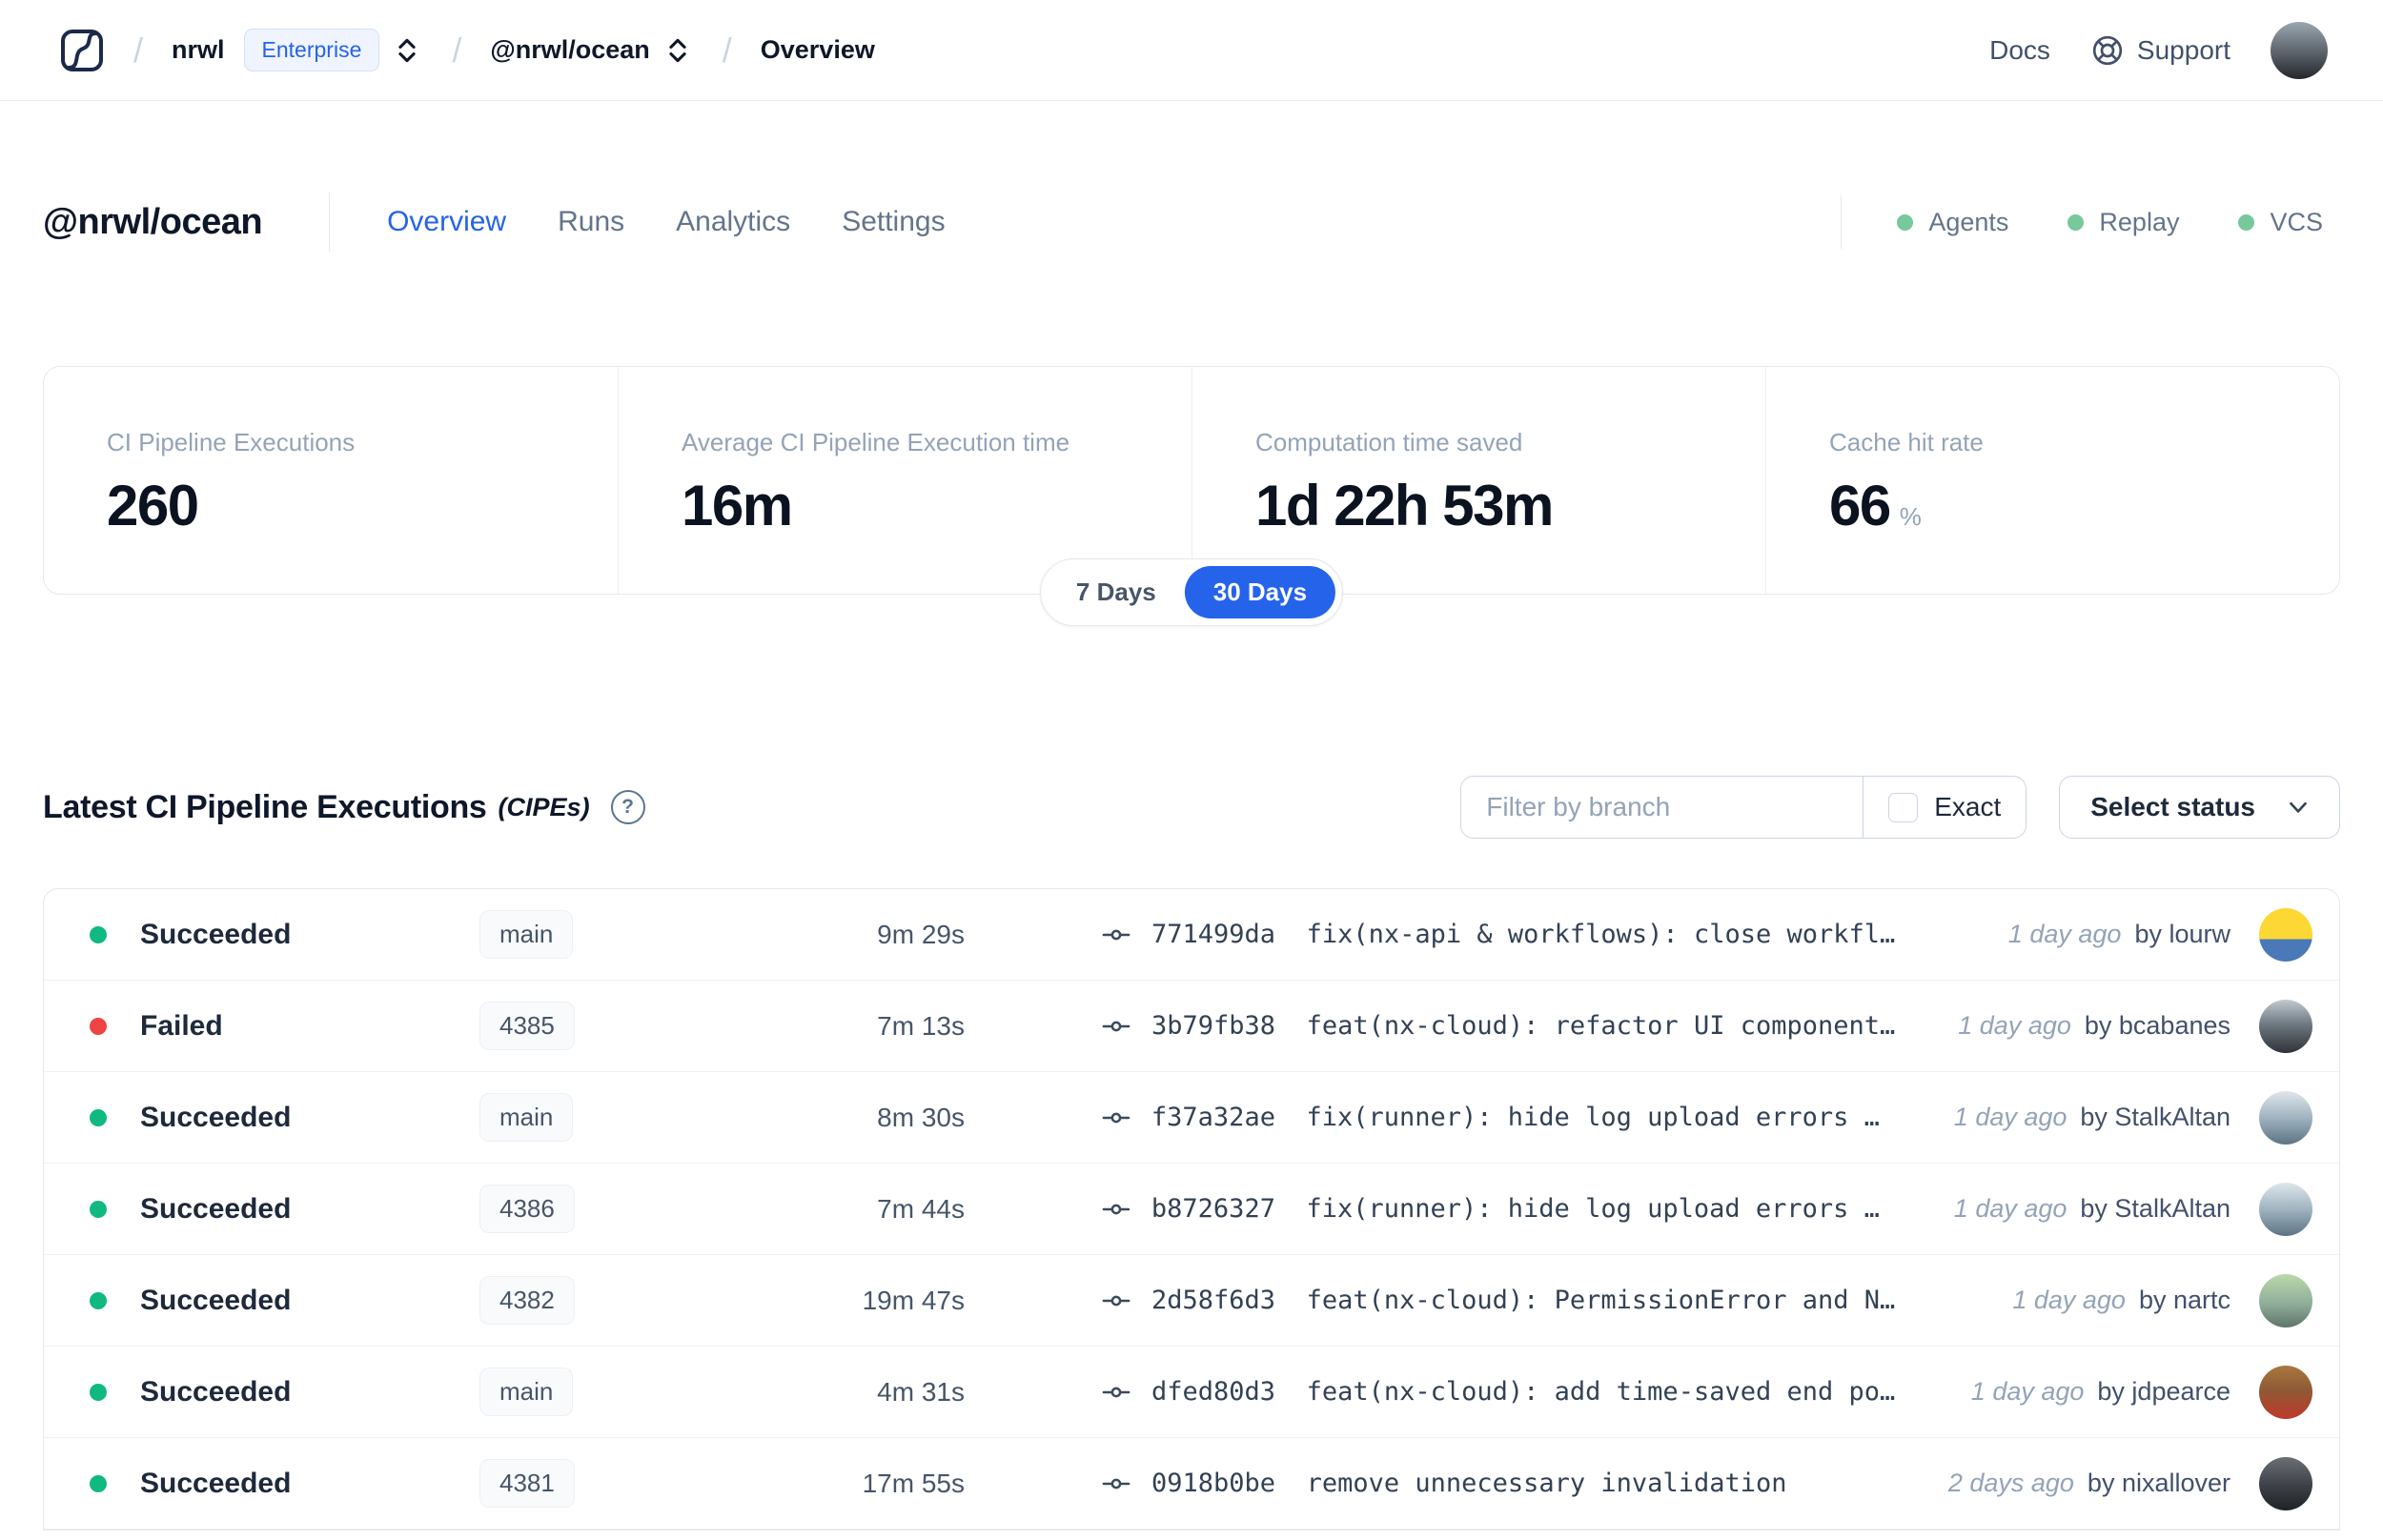 The width and height of the screenshot is (2383, 1540). Describe the element at coordinates (527, 1300) in the screenshot. I see `branch-tag: 4382` at that location.